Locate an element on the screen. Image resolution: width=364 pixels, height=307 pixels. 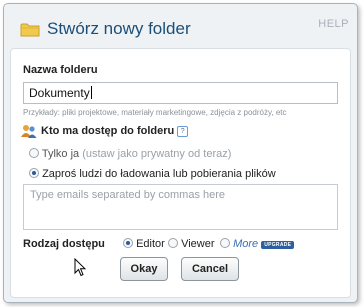
only-me-radio is located at coordinates (34, 153).